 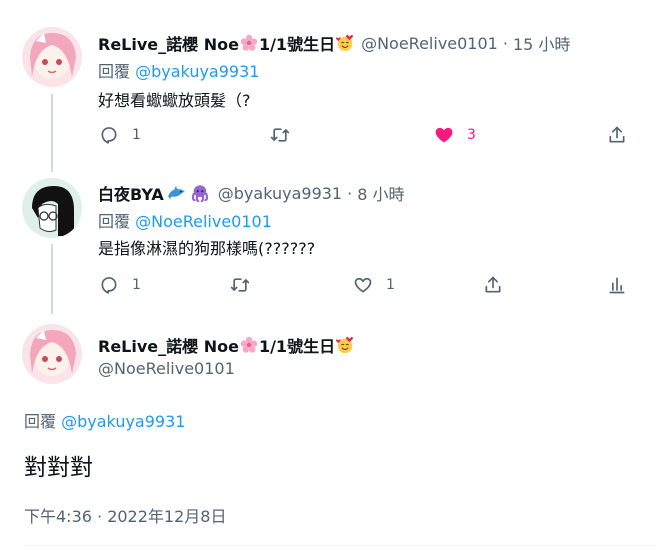 I want to click on tweet-text: 好想看蠍蠍放頭髮（?, so click(x=174, y=100).